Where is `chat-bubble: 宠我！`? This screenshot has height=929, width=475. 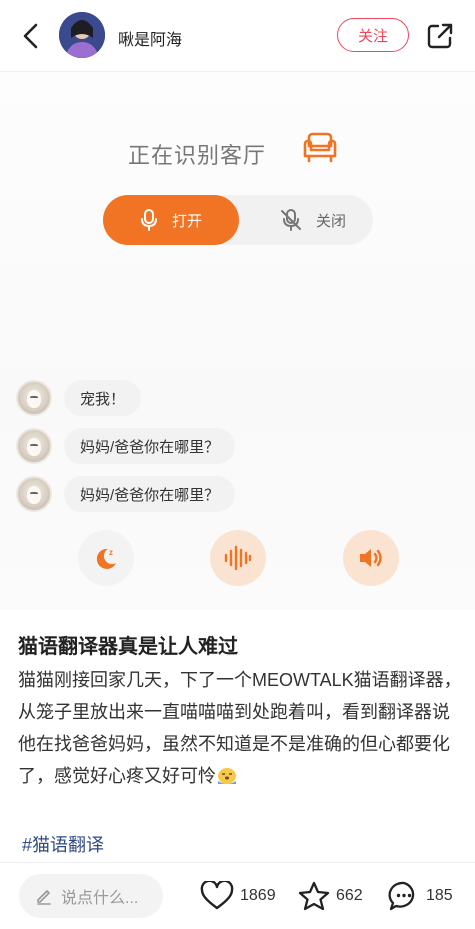 chat-bubble: 宠我！ is located at coordinates (103, 398).